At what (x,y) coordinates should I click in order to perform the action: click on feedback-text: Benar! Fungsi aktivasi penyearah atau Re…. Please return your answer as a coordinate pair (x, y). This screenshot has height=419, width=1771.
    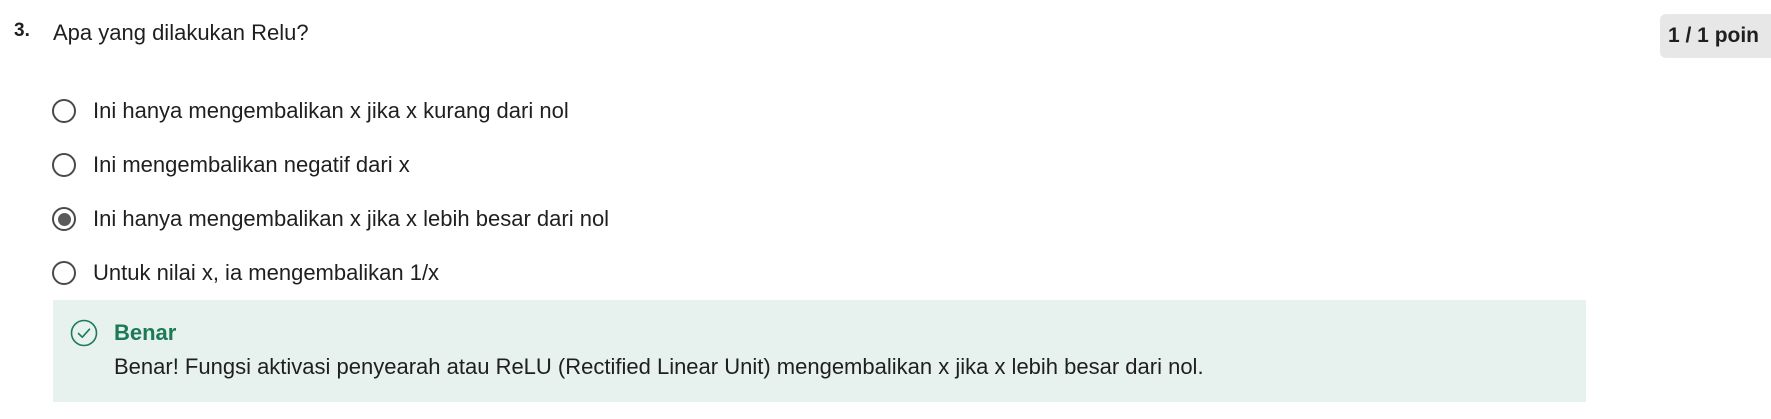
    Looking at the image, I should click on (659, 366).